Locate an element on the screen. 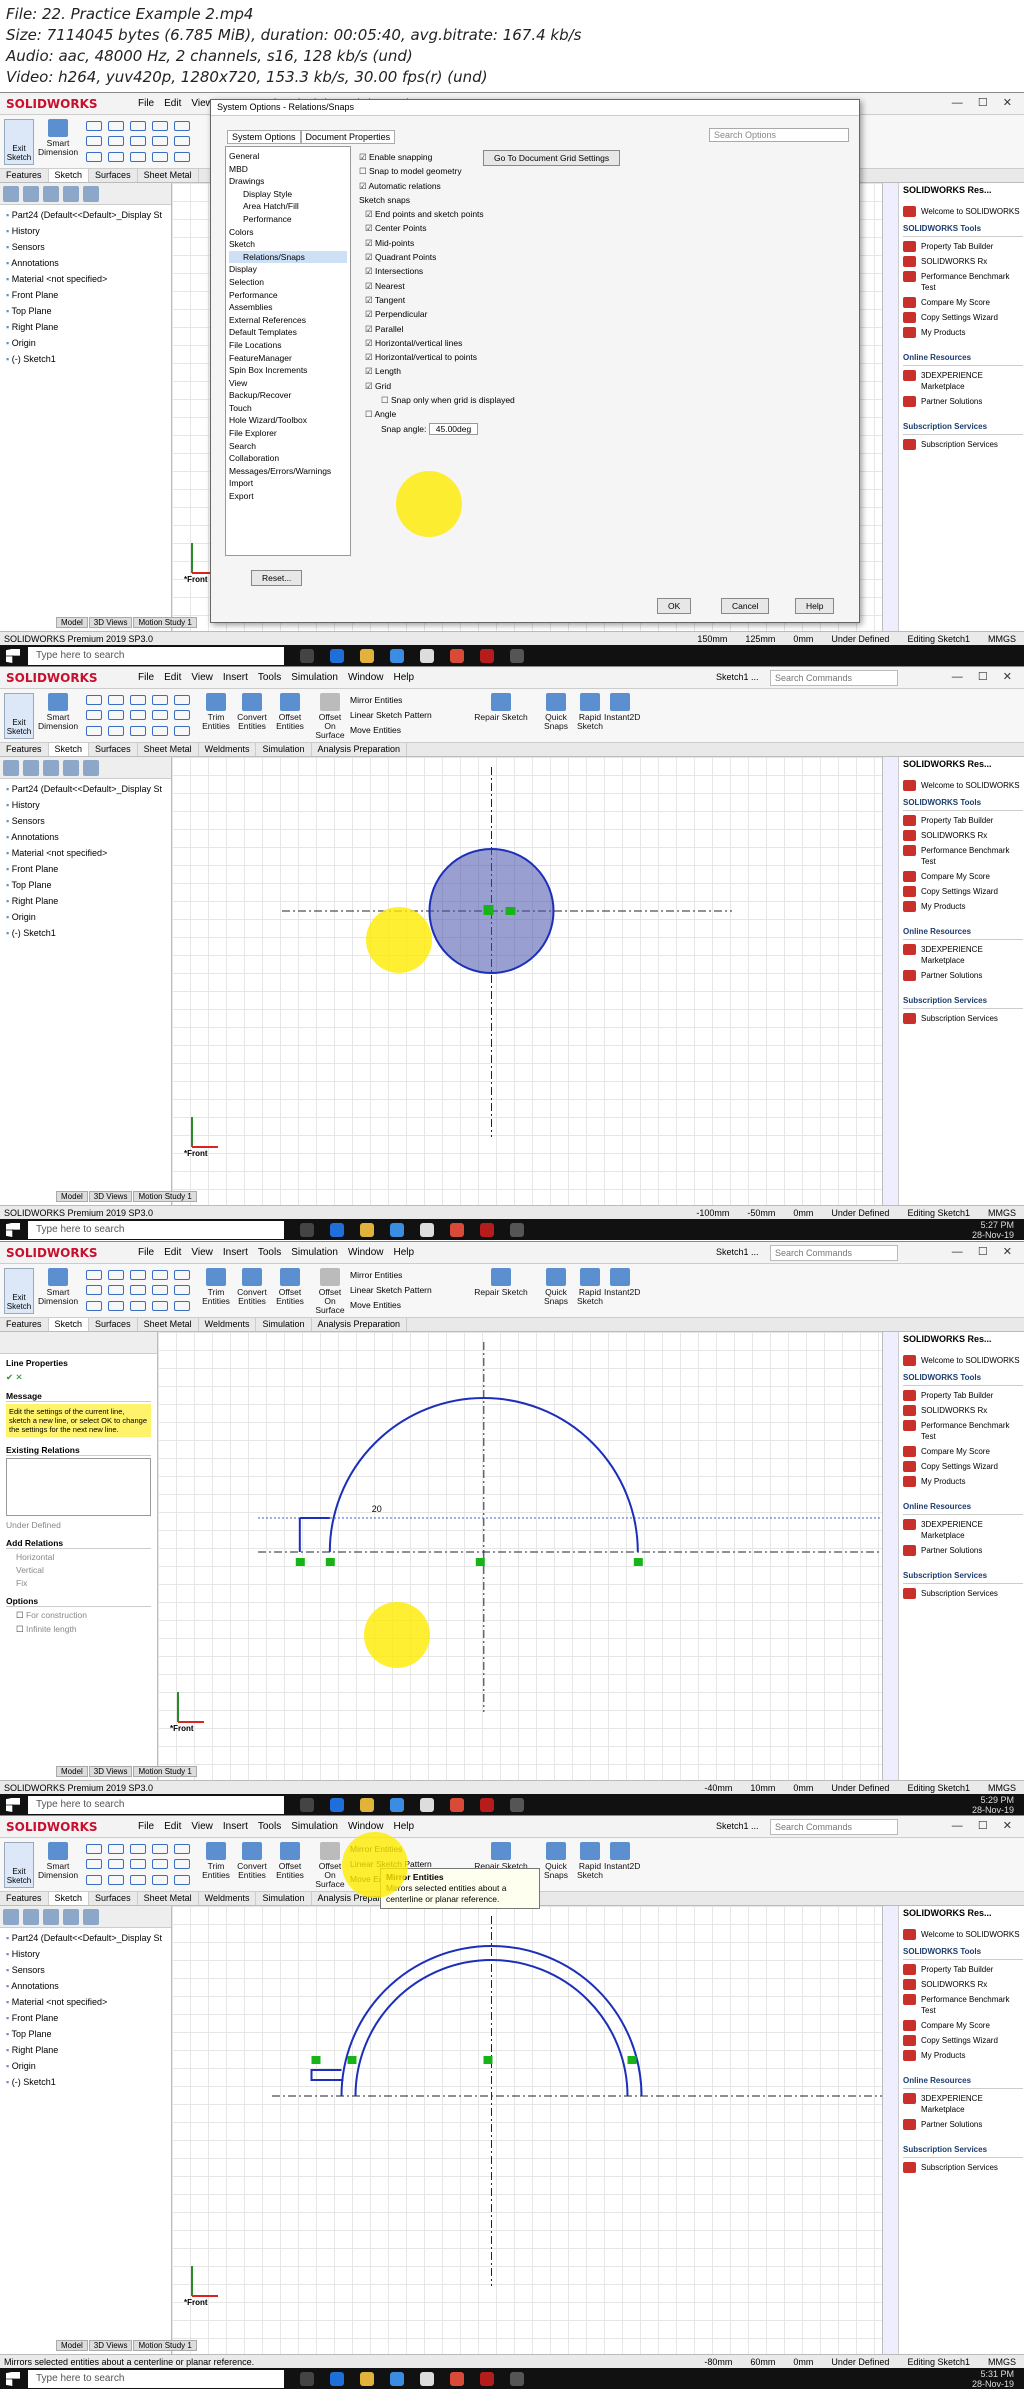 The height and width of the screenshot is (2389, 1024). options-nav-item: Touch is located at coordinates (288, 408).